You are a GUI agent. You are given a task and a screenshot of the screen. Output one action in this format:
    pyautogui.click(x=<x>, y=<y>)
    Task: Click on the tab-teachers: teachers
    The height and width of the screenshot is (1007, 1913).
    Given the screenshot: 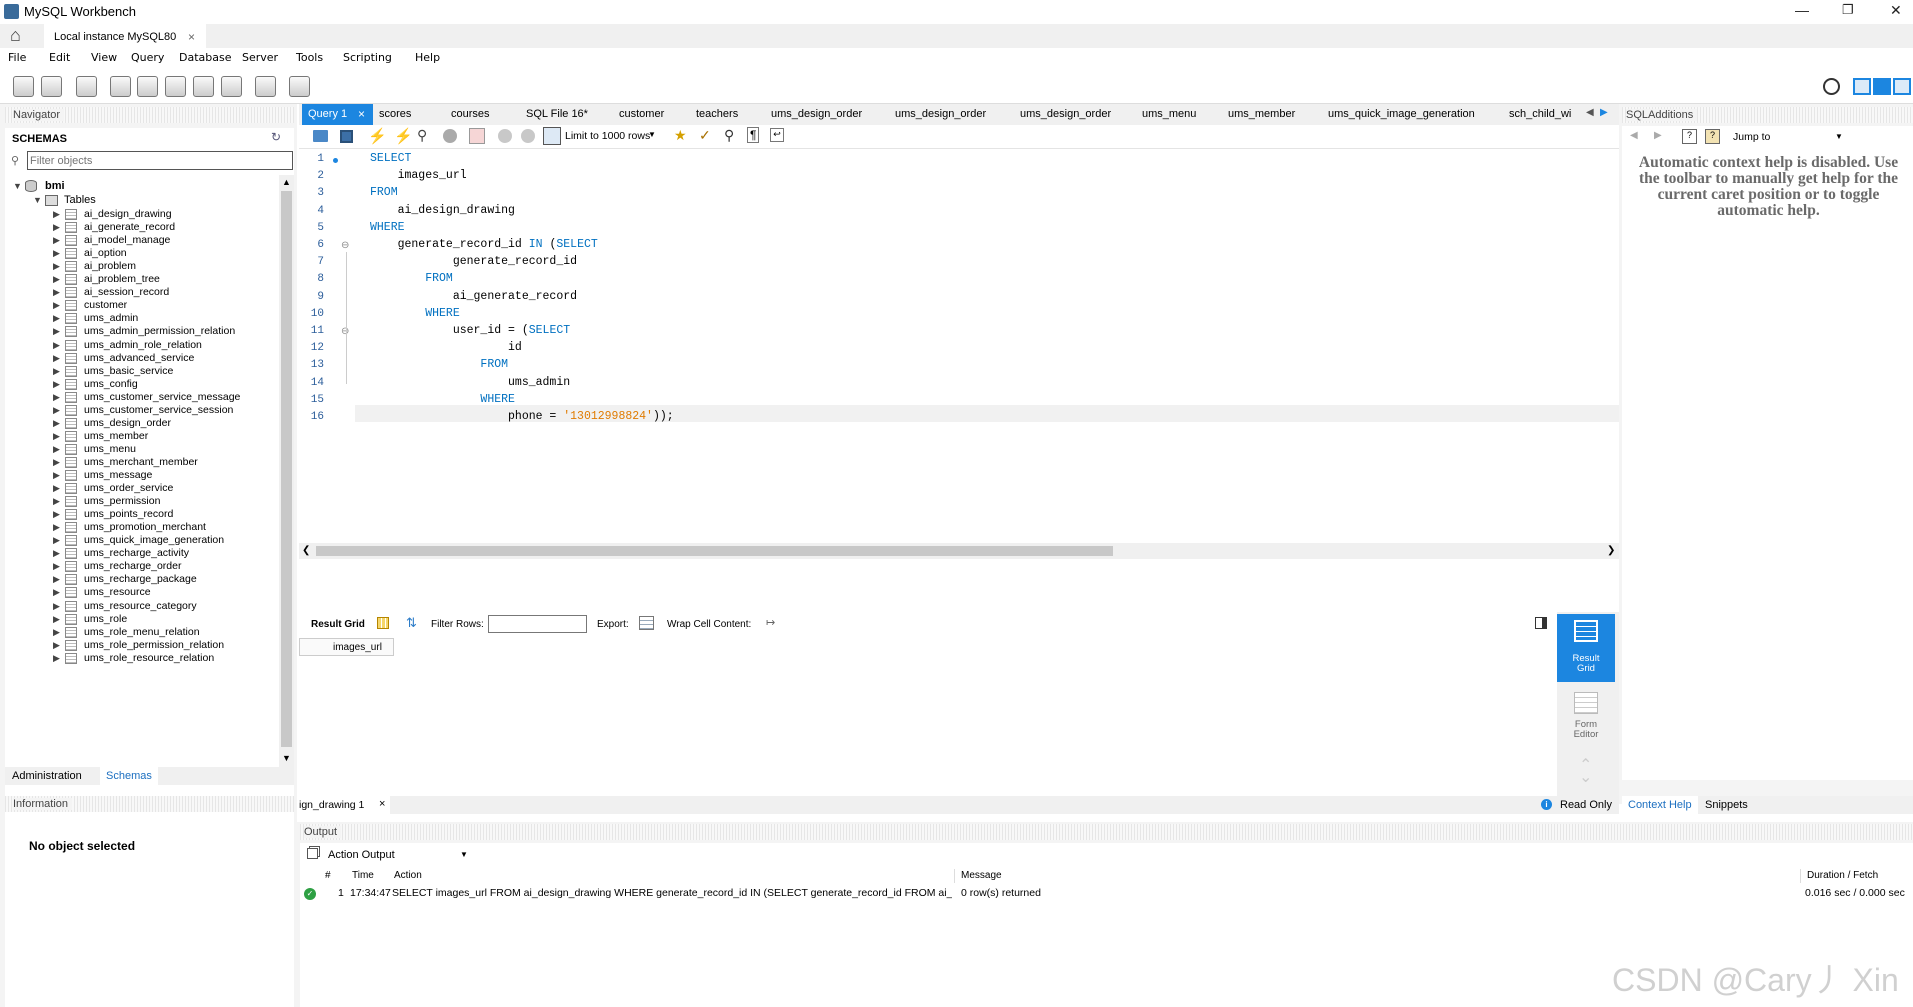 What is the action you would take?
    pyautogui.click(x=714, y=114)
    